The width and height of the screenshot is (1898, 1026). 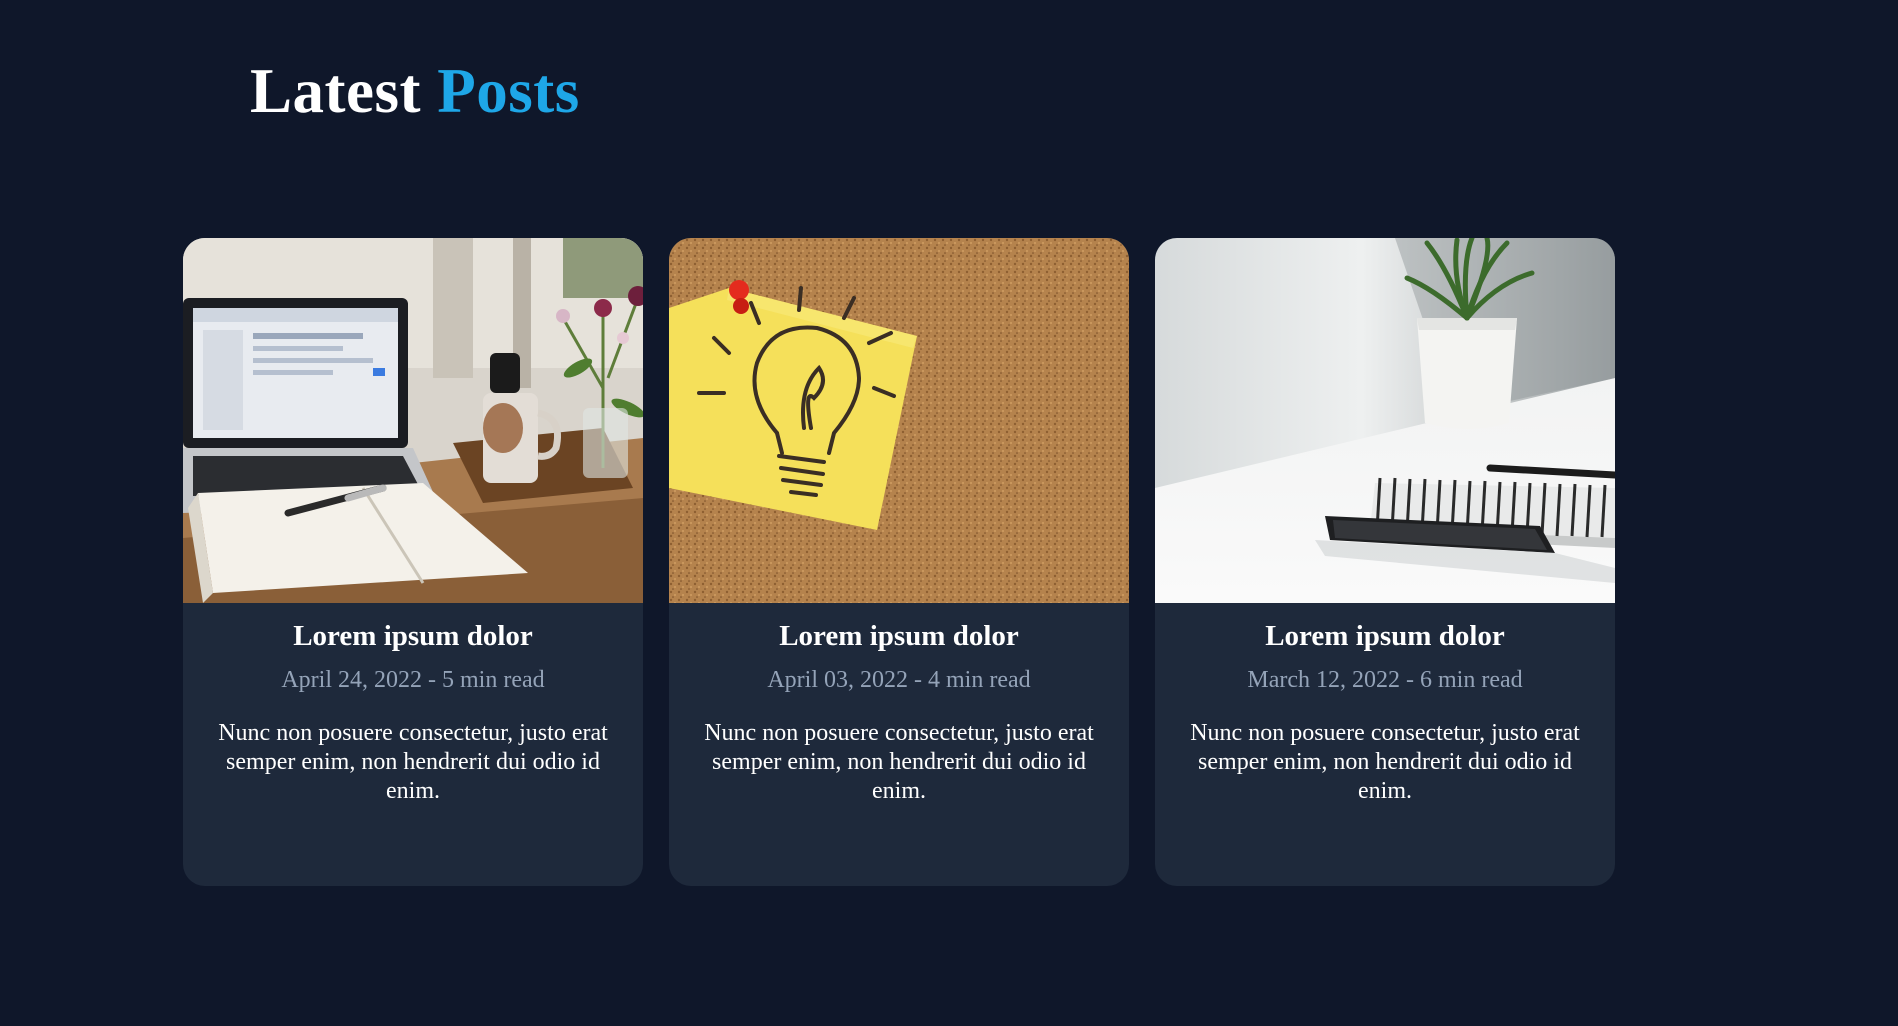 What do you see at coordinates (508, 91) in the screenshot?
I see `page-title-accent: Posts` at bounding box center [508, 91].